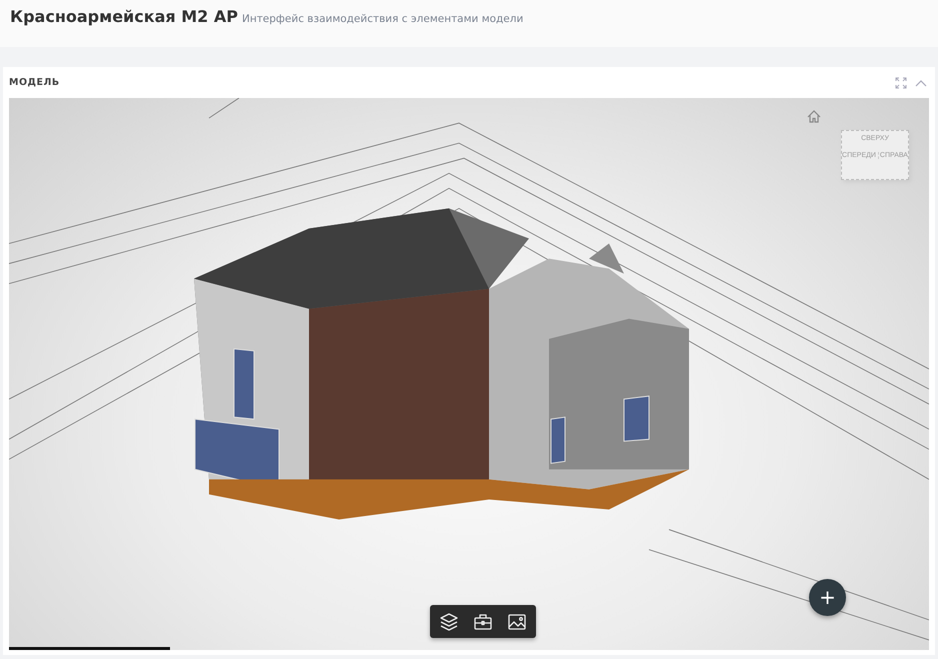 This screenshot has width=938, height=659. Describe the element at coordinates (827, 597) in the screenshot. I see `add-button: +` at that location.